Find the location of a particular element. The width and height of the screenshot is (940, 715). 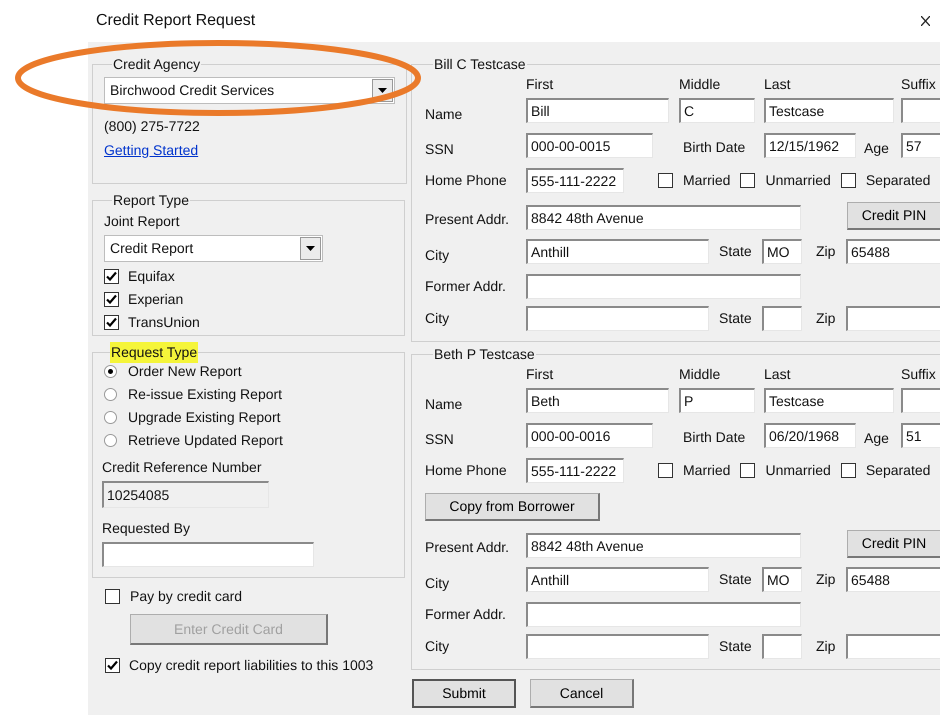

dropdown: Birchwood Credit Services is located at coordinates (249, 90).